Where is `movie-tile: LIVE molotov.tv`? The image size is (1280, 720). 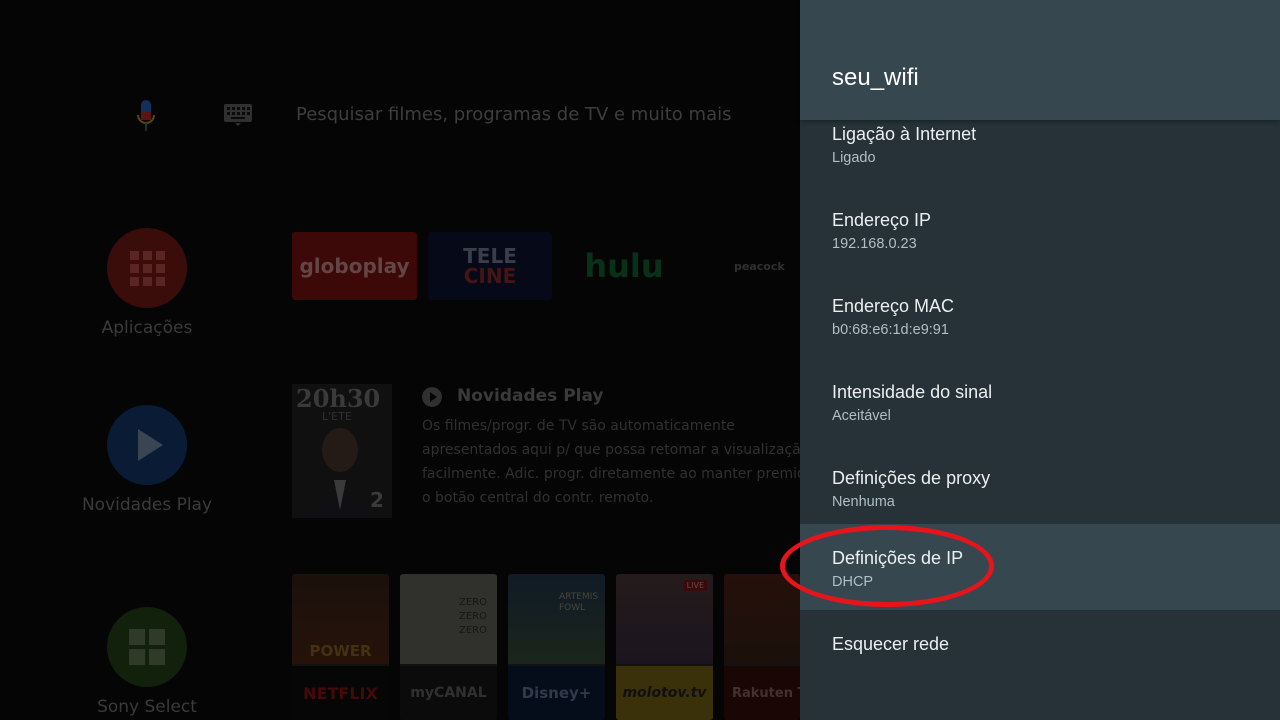 movie-tile: LIVE molotov.tv is located at coordinates (664, 647).